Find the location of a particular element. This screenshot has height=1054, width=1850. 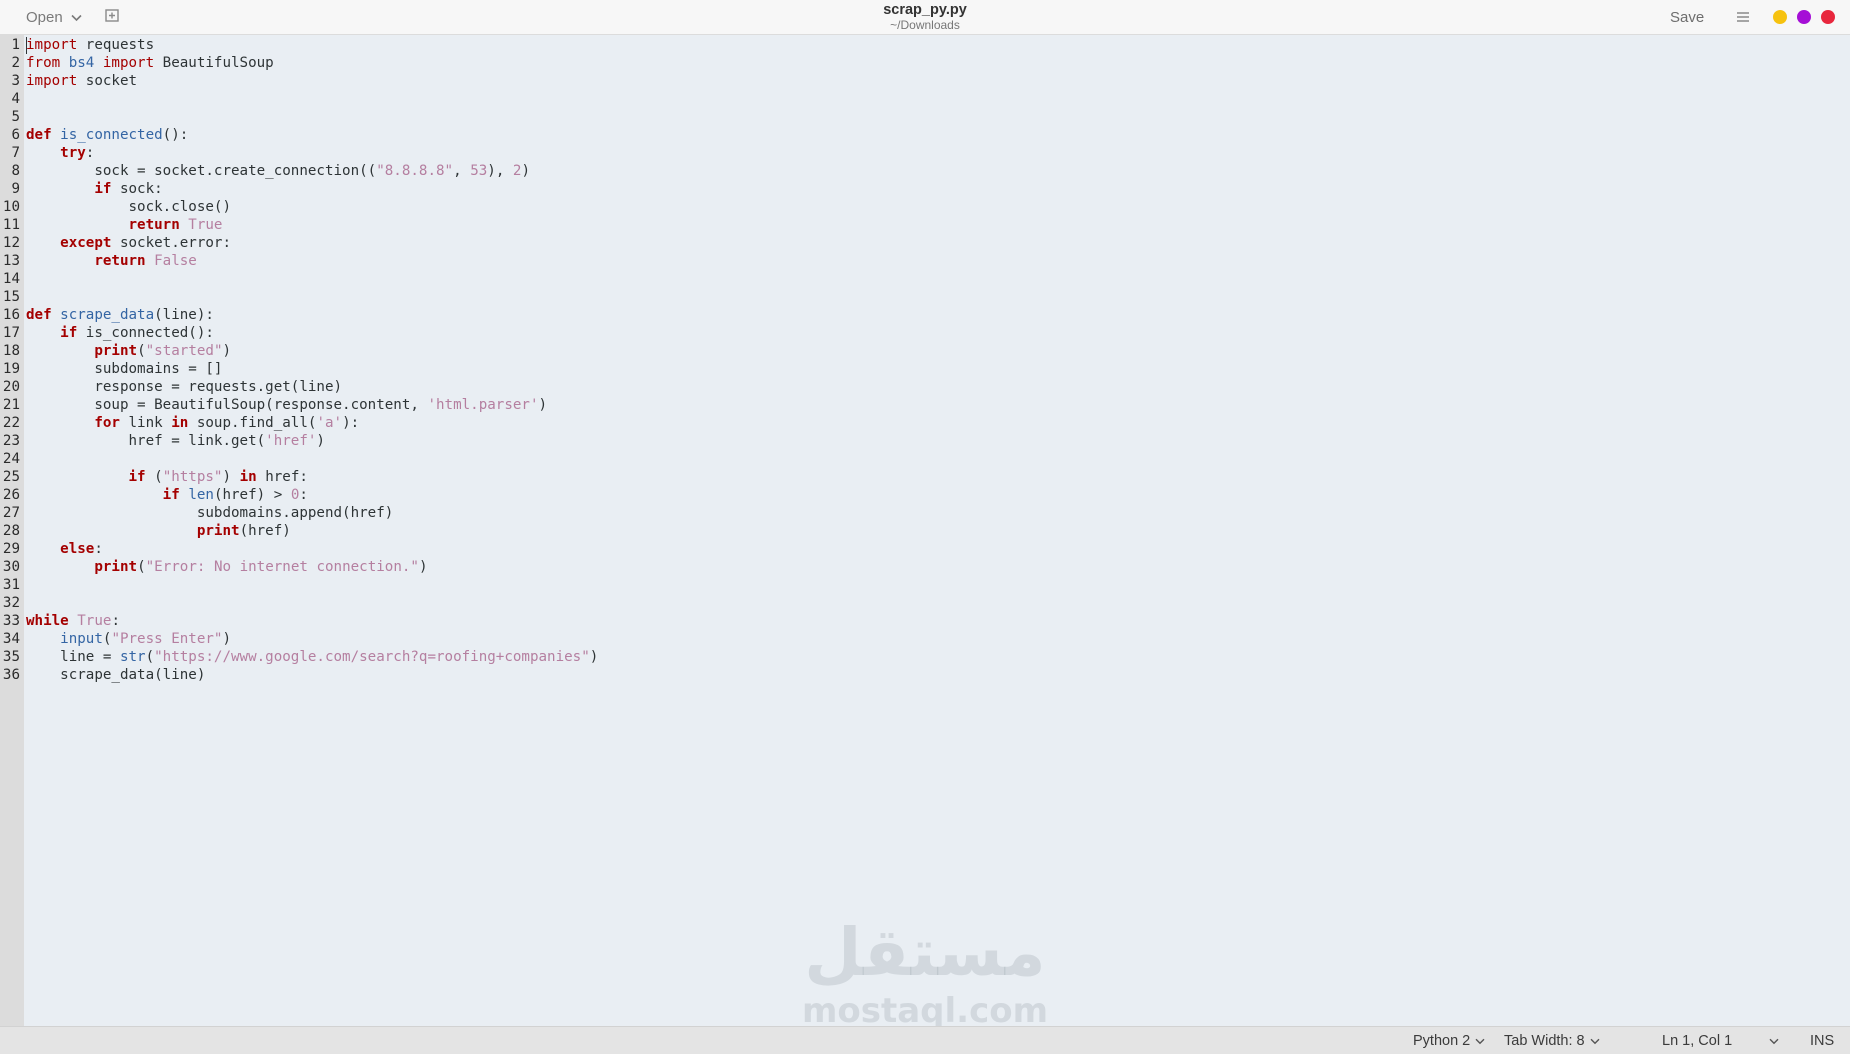

language-selector: Python 2 is located at coordinates (1449, 1040).